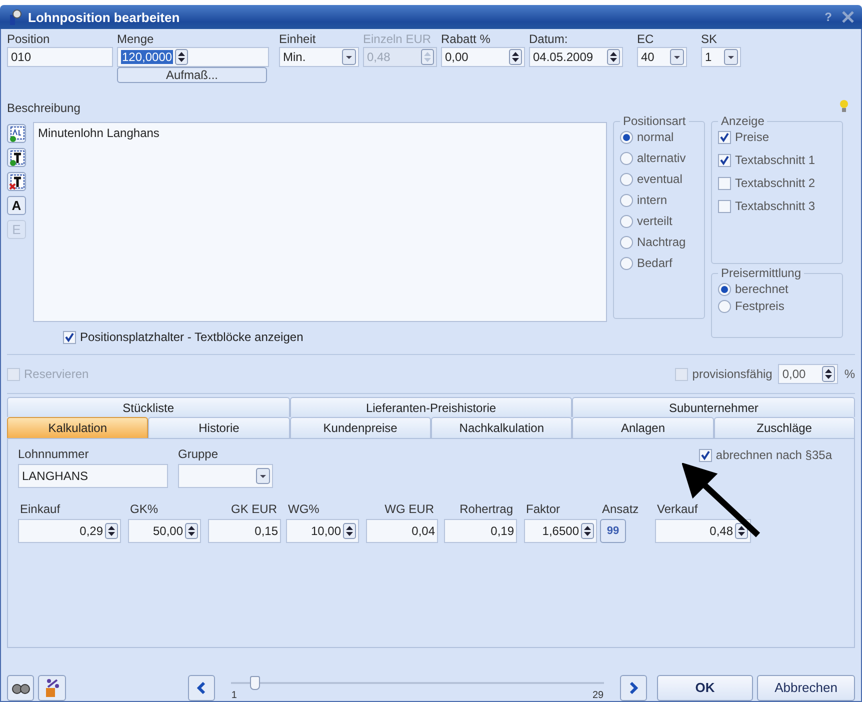 The width and height of the screenshot is (862, 702). Describe the element at coordinates (777, 289) in the screenshot. I see `radio-option: berechnet` at that location.